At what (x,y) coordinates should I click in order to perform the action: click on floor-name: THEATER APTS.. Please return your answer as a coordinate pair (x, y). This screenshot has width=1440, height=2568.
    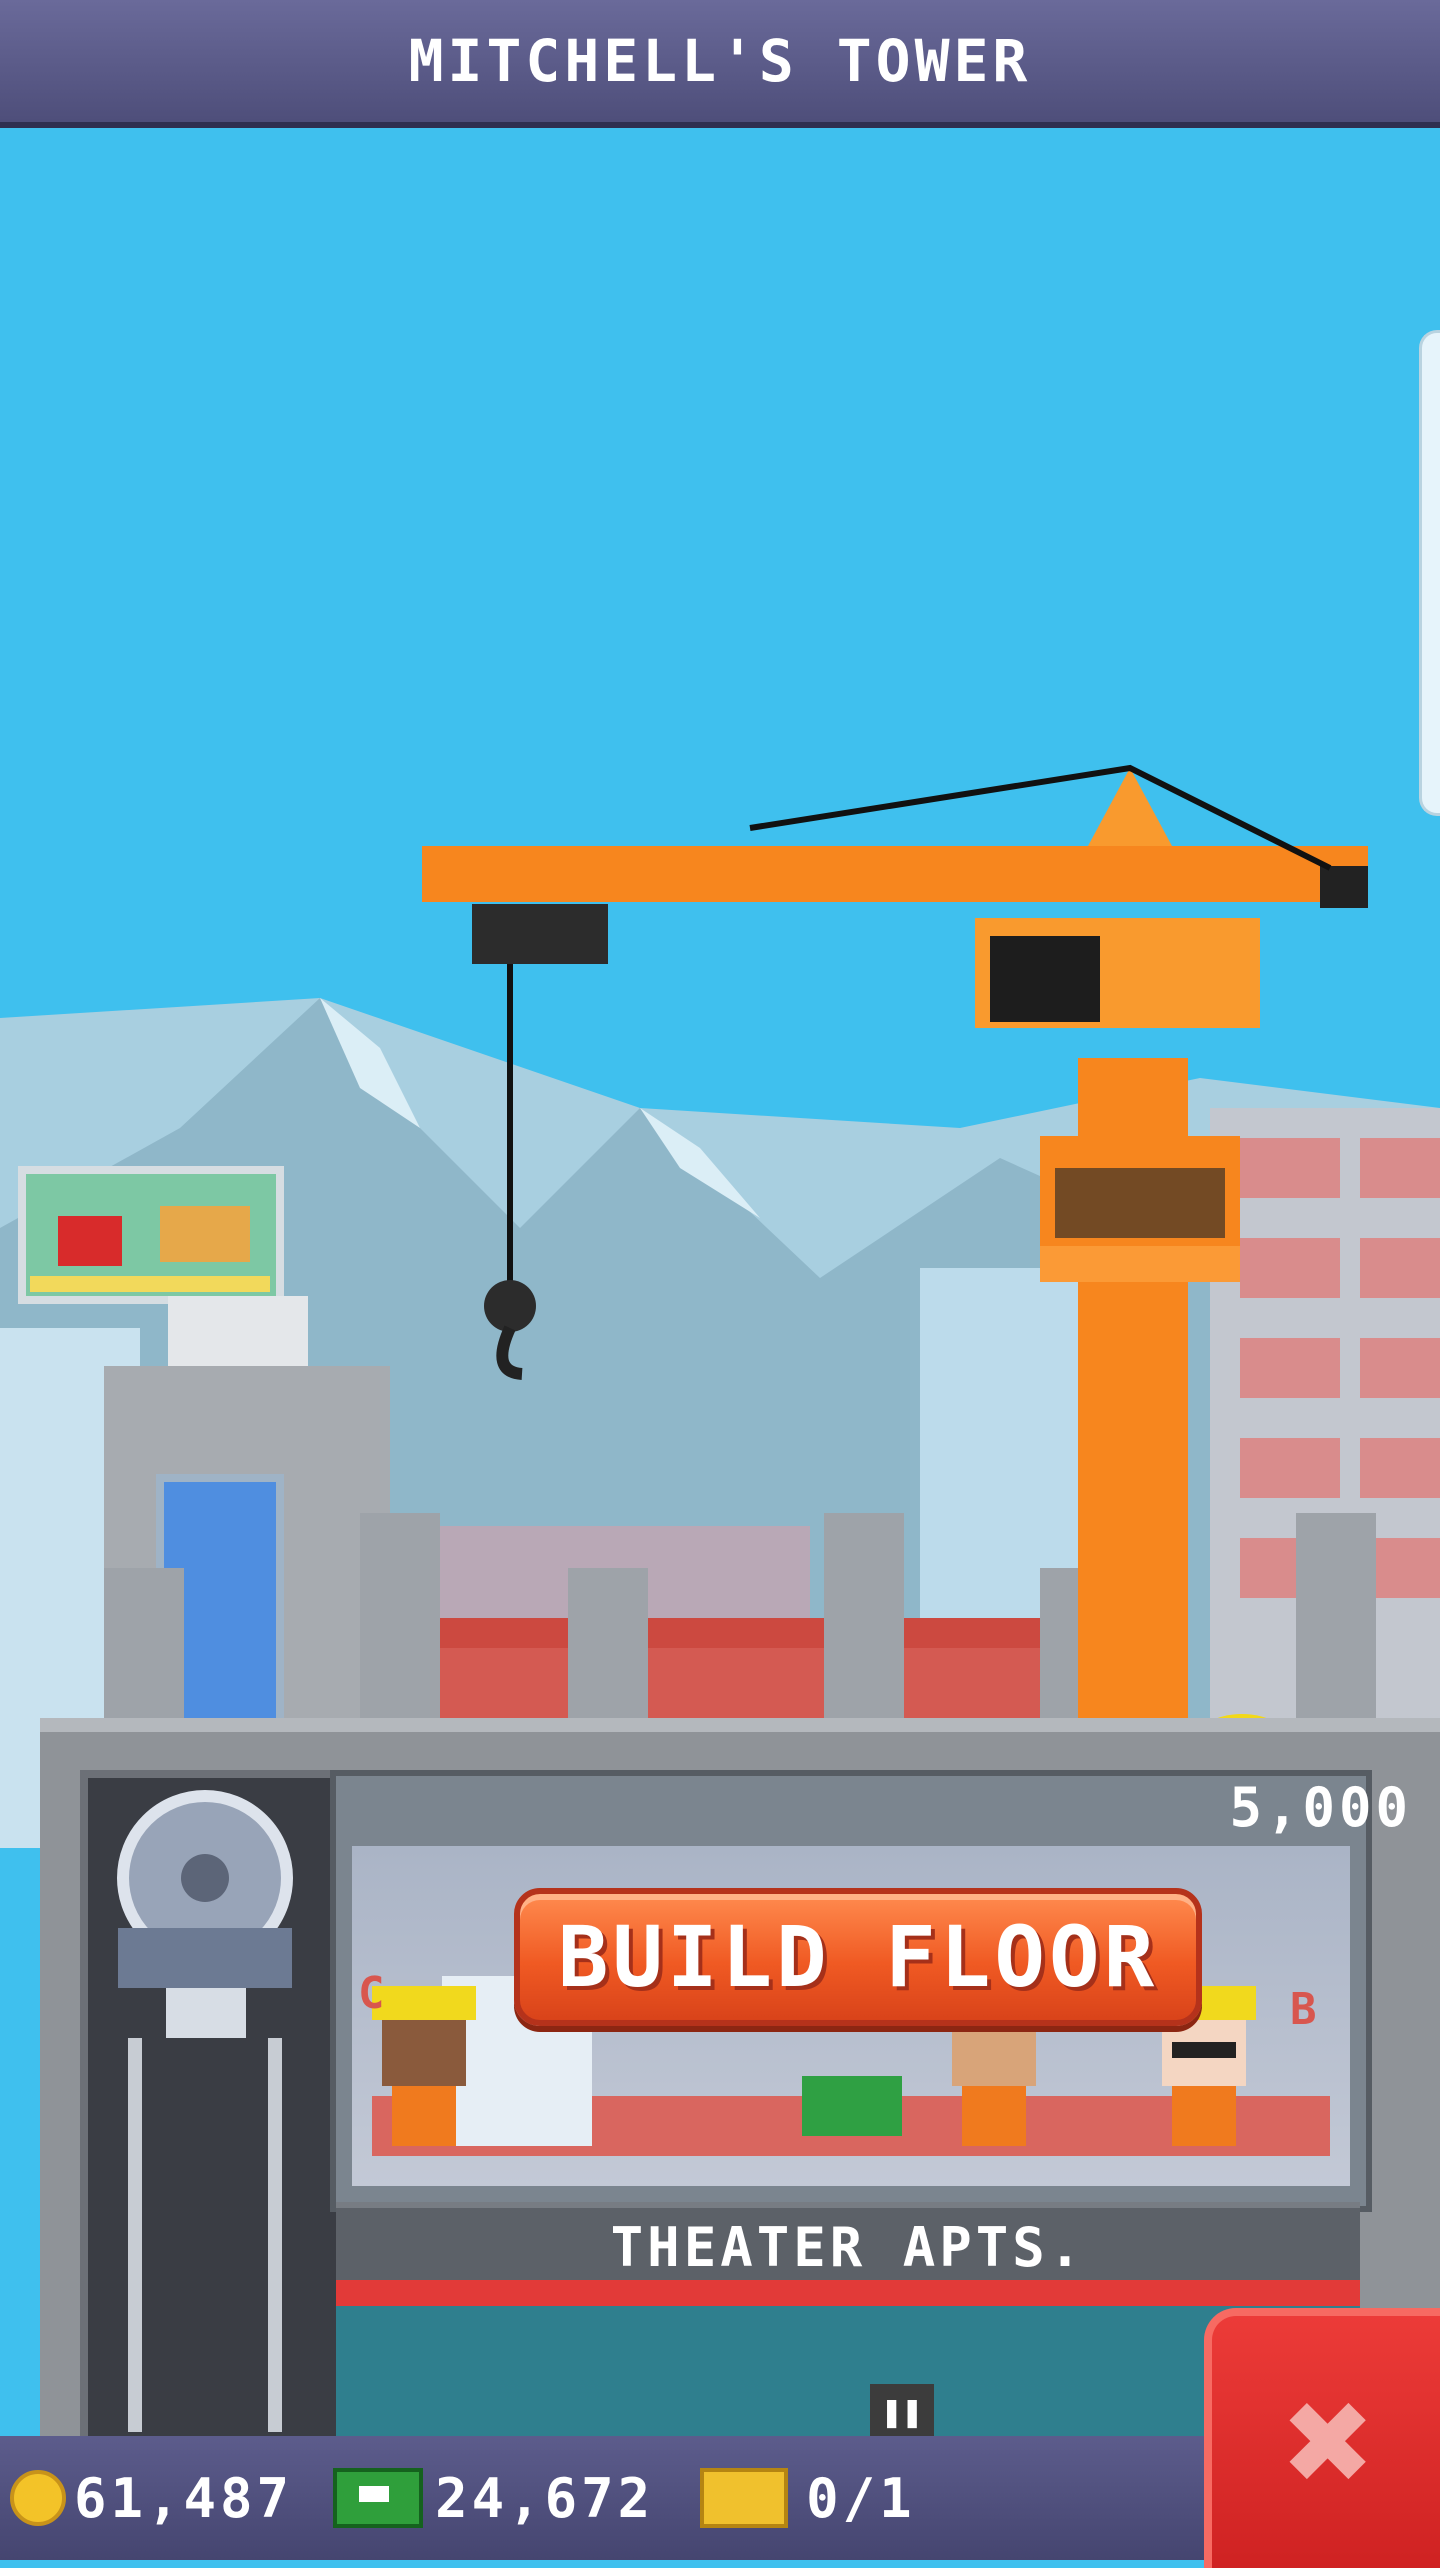
    Looking at the image, I should click on (848, 2247).